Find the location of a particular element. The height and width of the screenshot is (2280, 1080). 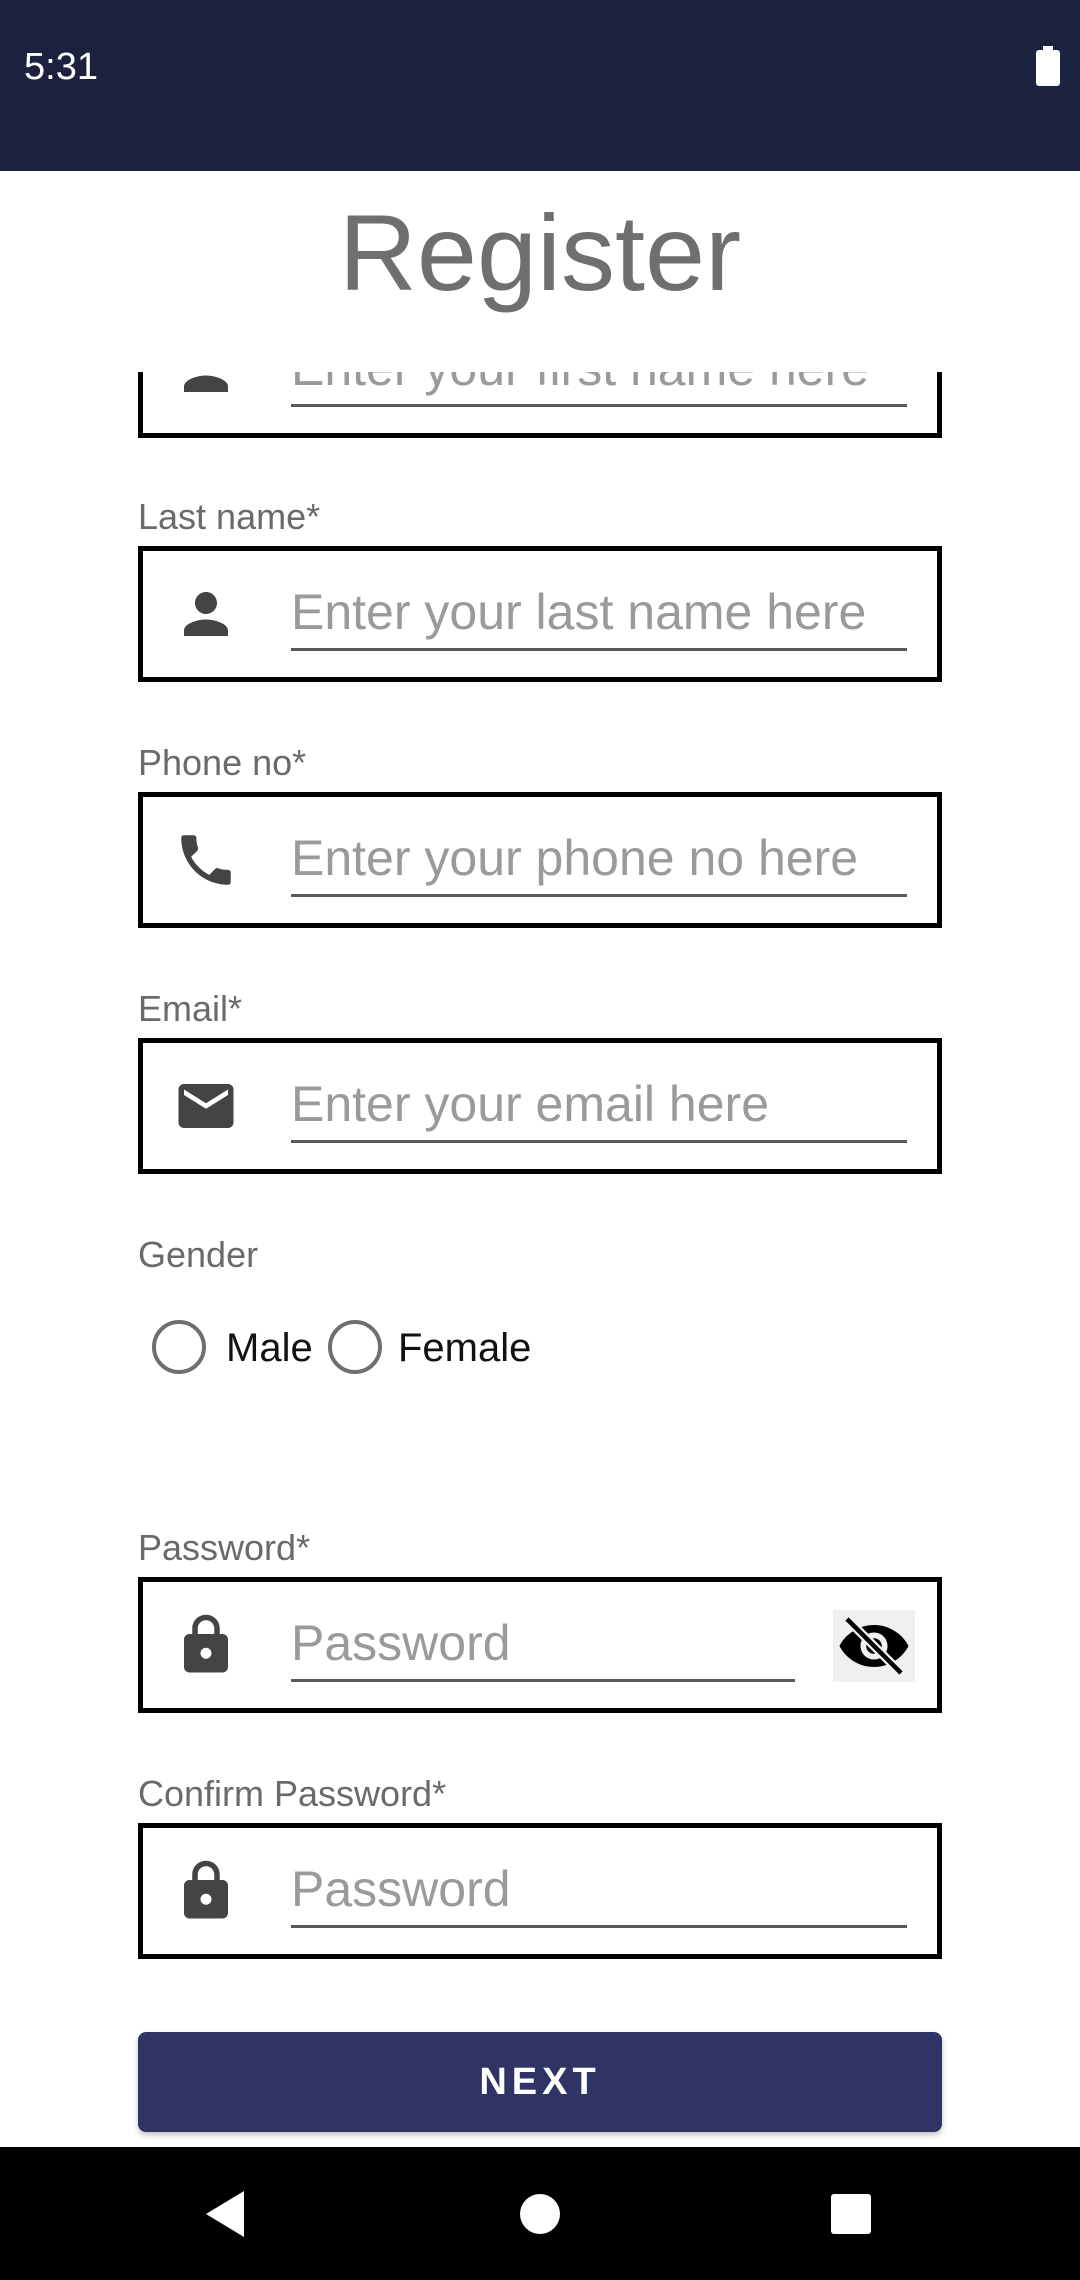

password-field is located at coordinates (540, 1645).